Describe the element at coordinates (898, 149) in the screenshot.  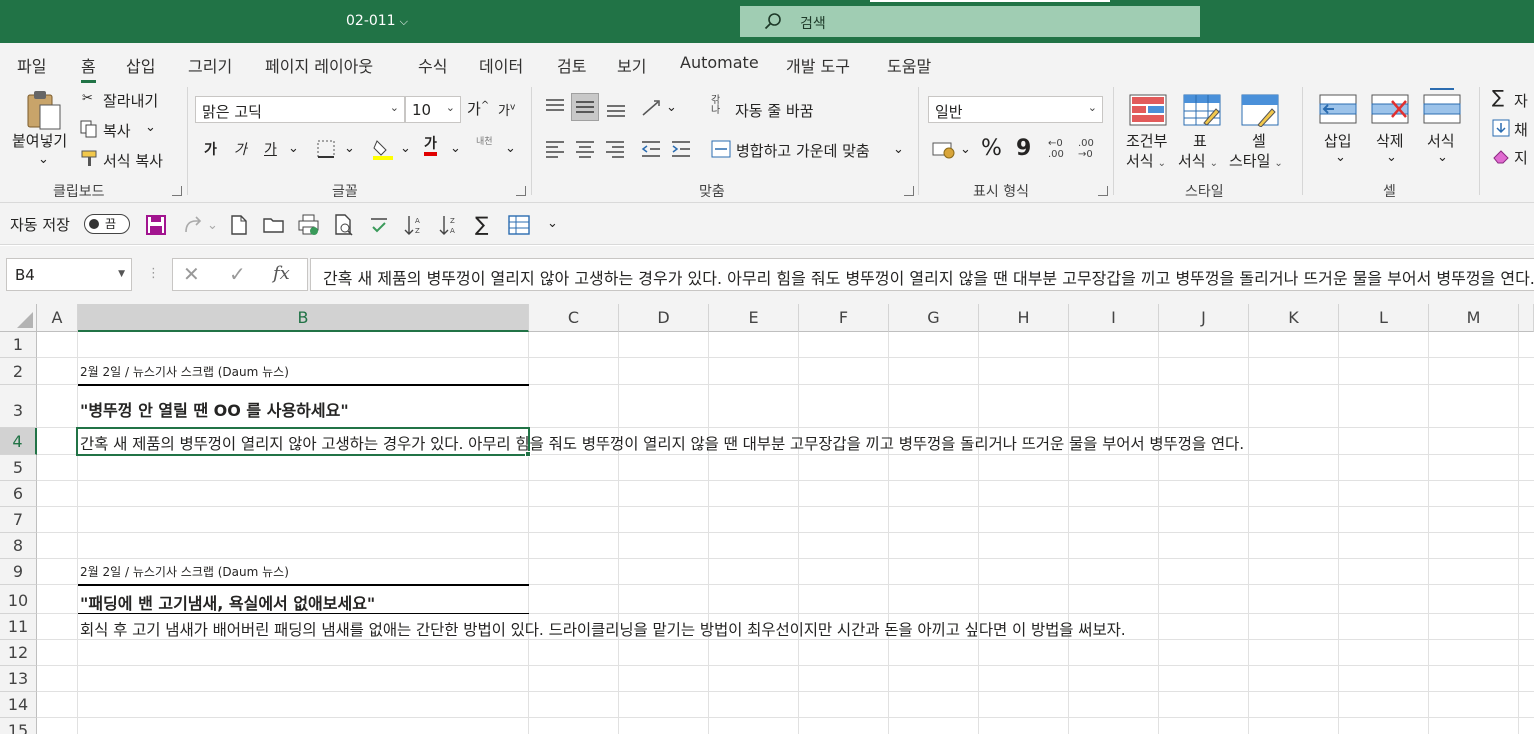
I see `merge-dropdown-icon: ⌄` at that location.